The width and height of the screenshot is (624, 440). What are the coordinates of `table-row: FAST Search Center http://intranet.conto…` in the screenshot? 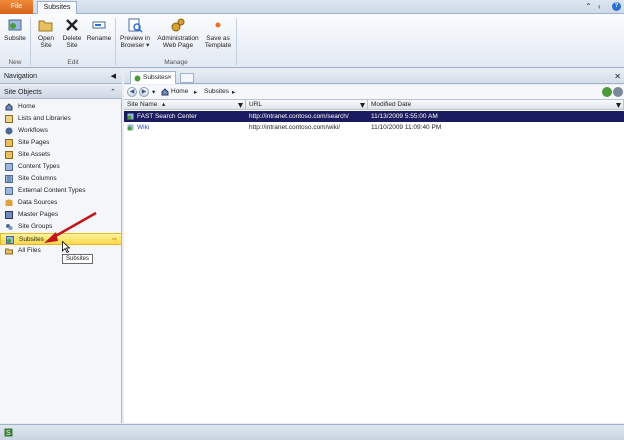 It's located at (374, 116).